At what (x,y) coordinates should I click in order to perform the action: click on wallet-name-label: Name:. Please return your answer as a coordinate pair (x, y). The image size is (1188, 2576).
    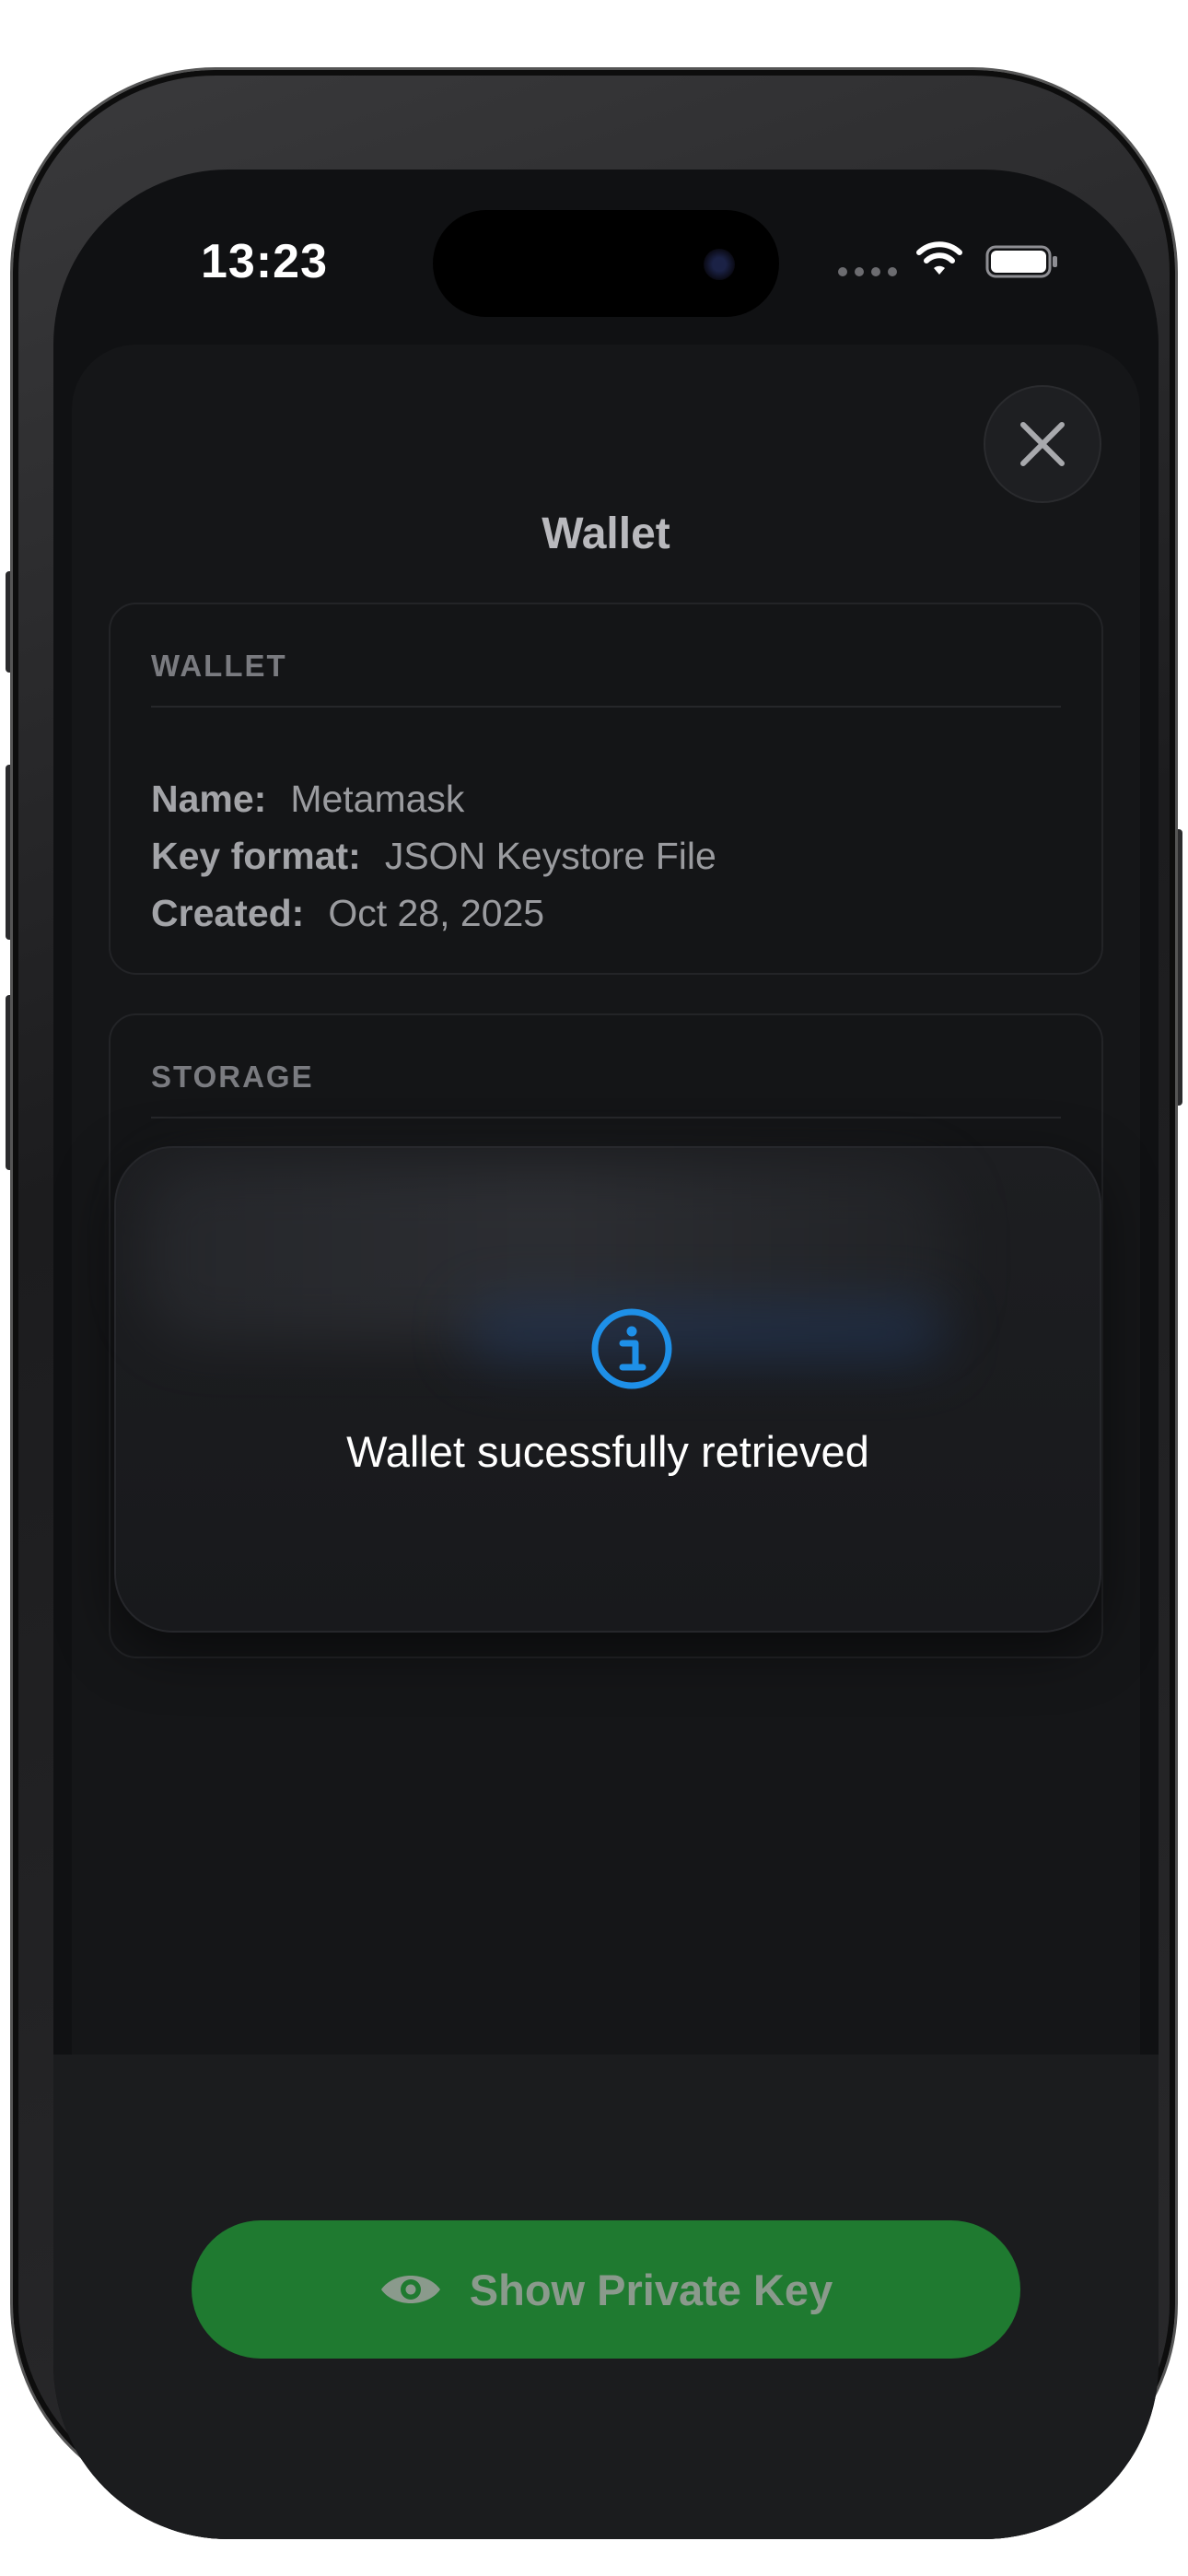
    Looking at the image, I should click on (209, 799).